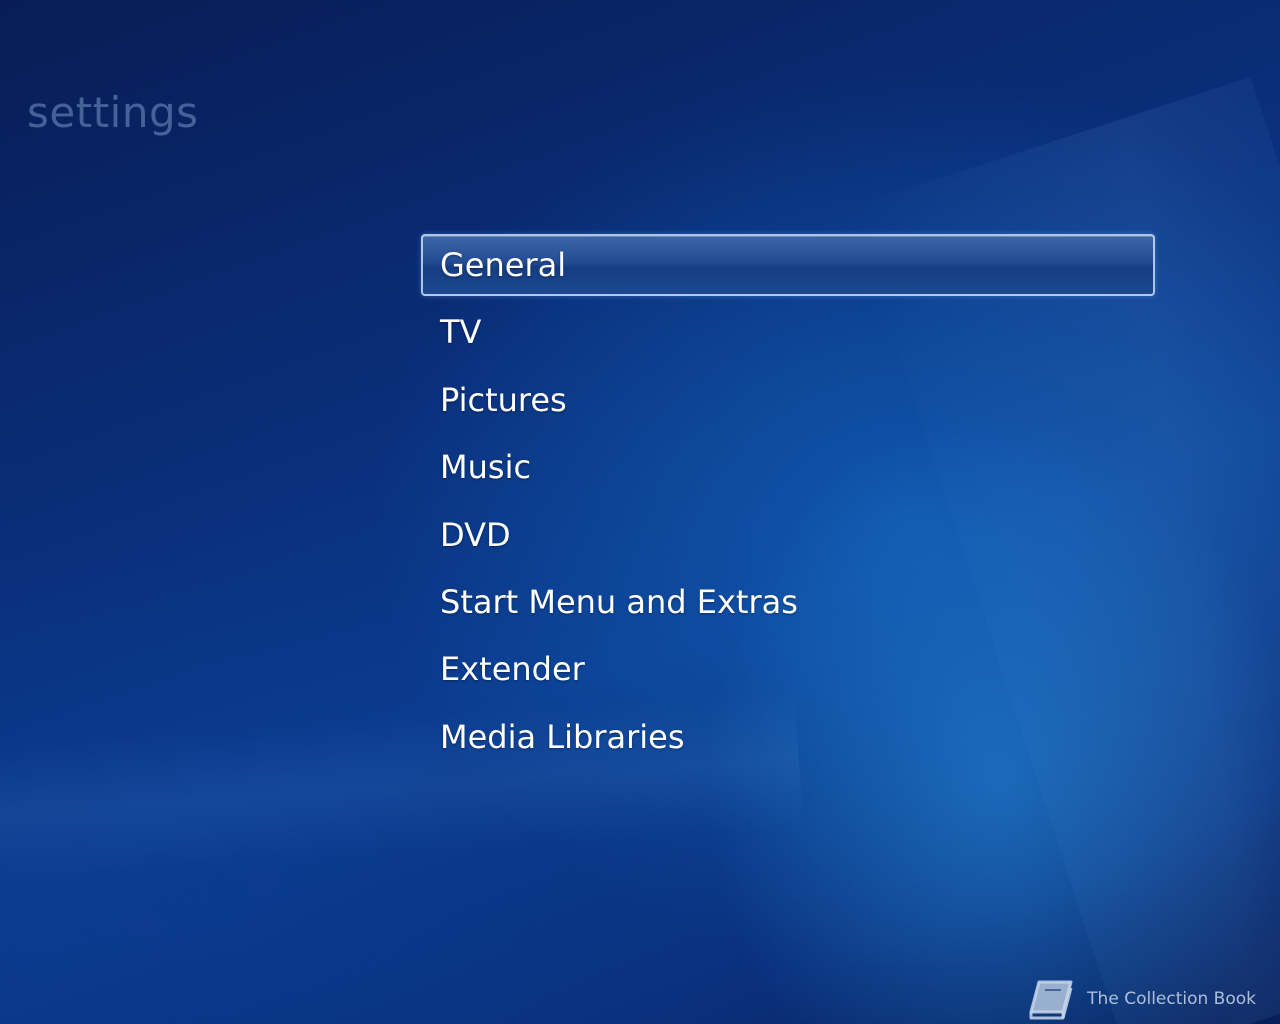 Image resolution: width=1280 pixels, height=1024 pixels. What do you see at coordinates (788, 265) in the screenshot?
I see `menu-item-general: General` at bounding box center [788, 265].